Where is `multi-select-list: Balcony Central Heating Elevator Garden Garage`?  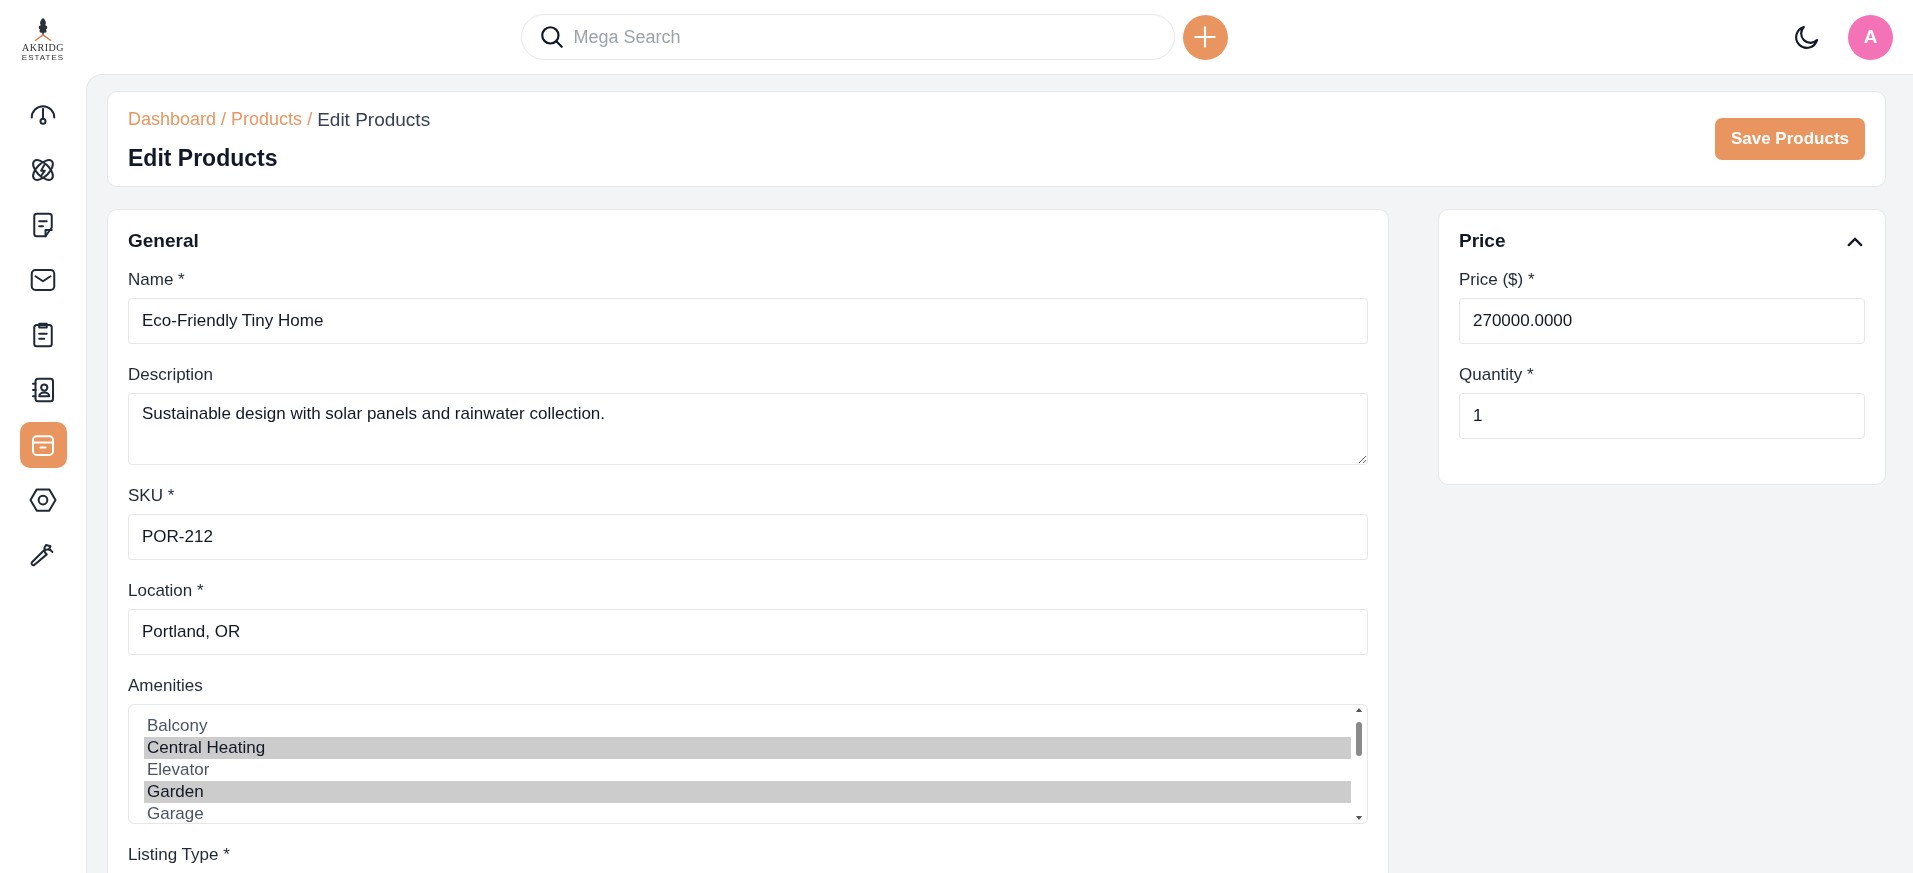
multi-select-list: Balcony Central Heating Elevator Garden Garage is located at coordinates (748, 764).